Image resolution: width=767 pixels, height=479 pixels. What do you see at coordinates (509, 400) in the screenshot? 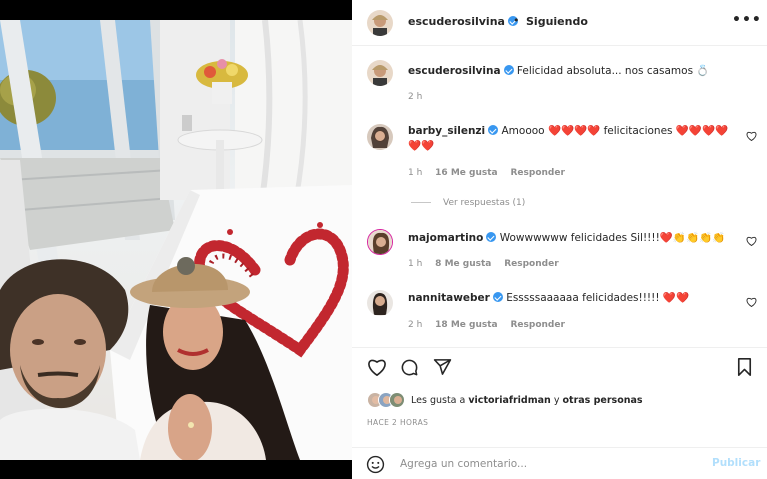
I see `liker-username: victoriafridman` at bounding box center [509, 400].